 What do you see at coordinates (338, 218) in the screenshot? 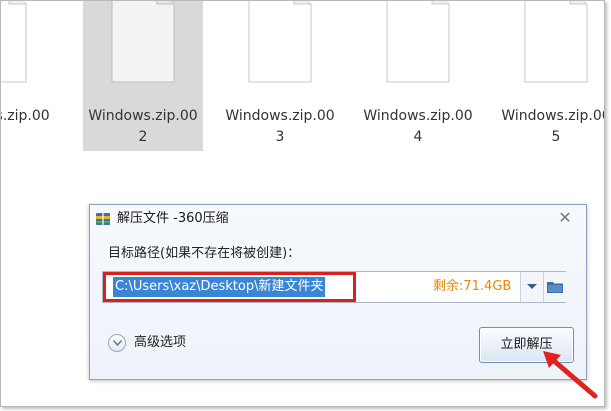
I see `dialog-titlebar: 解压文件 -360压缩 ✕` at bounding box center [338, 218].